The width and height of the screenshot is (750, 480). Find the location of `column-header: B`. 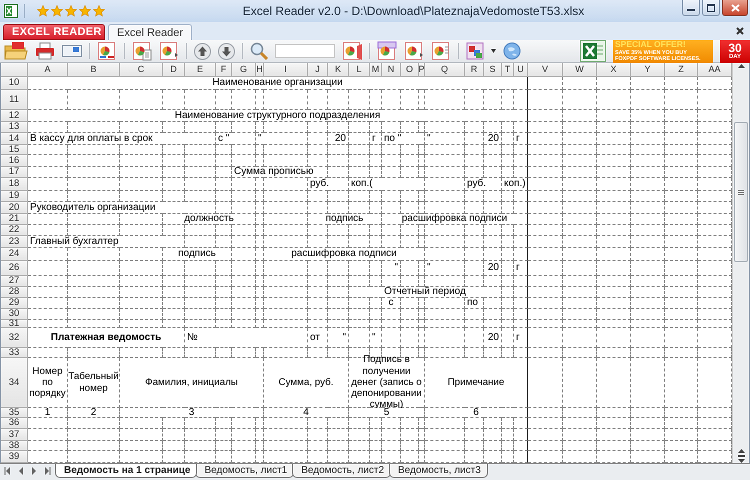

column-header: B is located at coordinates (94, 70).